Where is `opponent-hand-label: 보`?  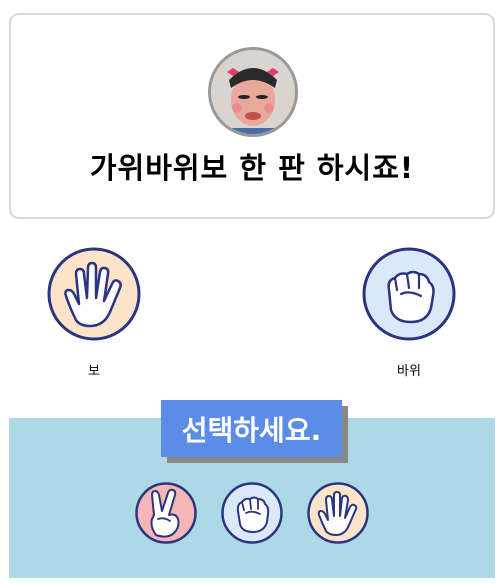 opponent-hand-label: 보 is located at coordinates (94, 371).